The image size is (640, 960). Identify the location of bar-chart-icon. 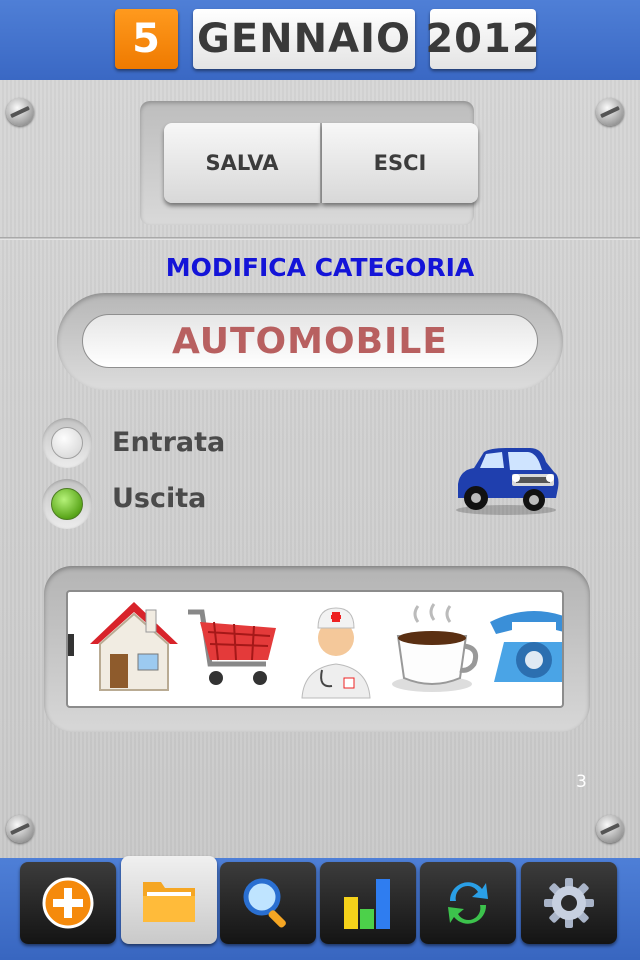
(367, 904).